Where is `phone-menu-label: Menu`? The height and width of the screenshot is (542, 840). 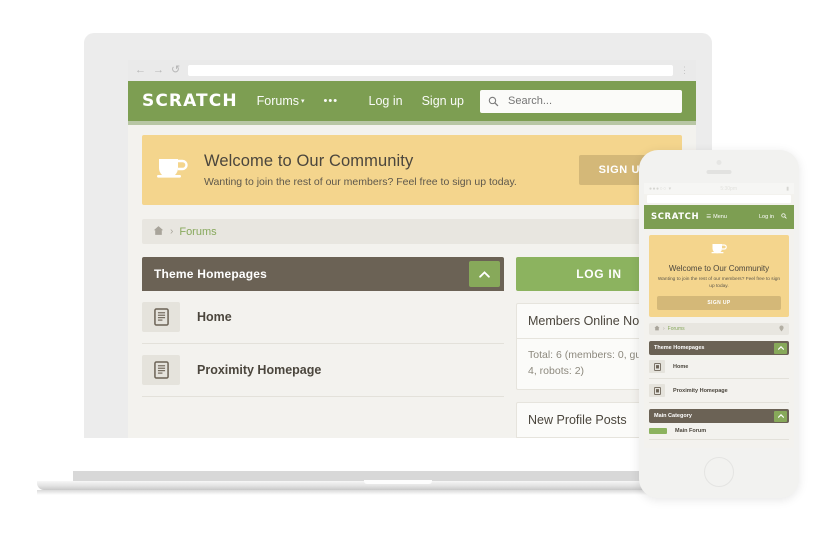
phone-menu-label: Menu is located at coordinates (720, 217).